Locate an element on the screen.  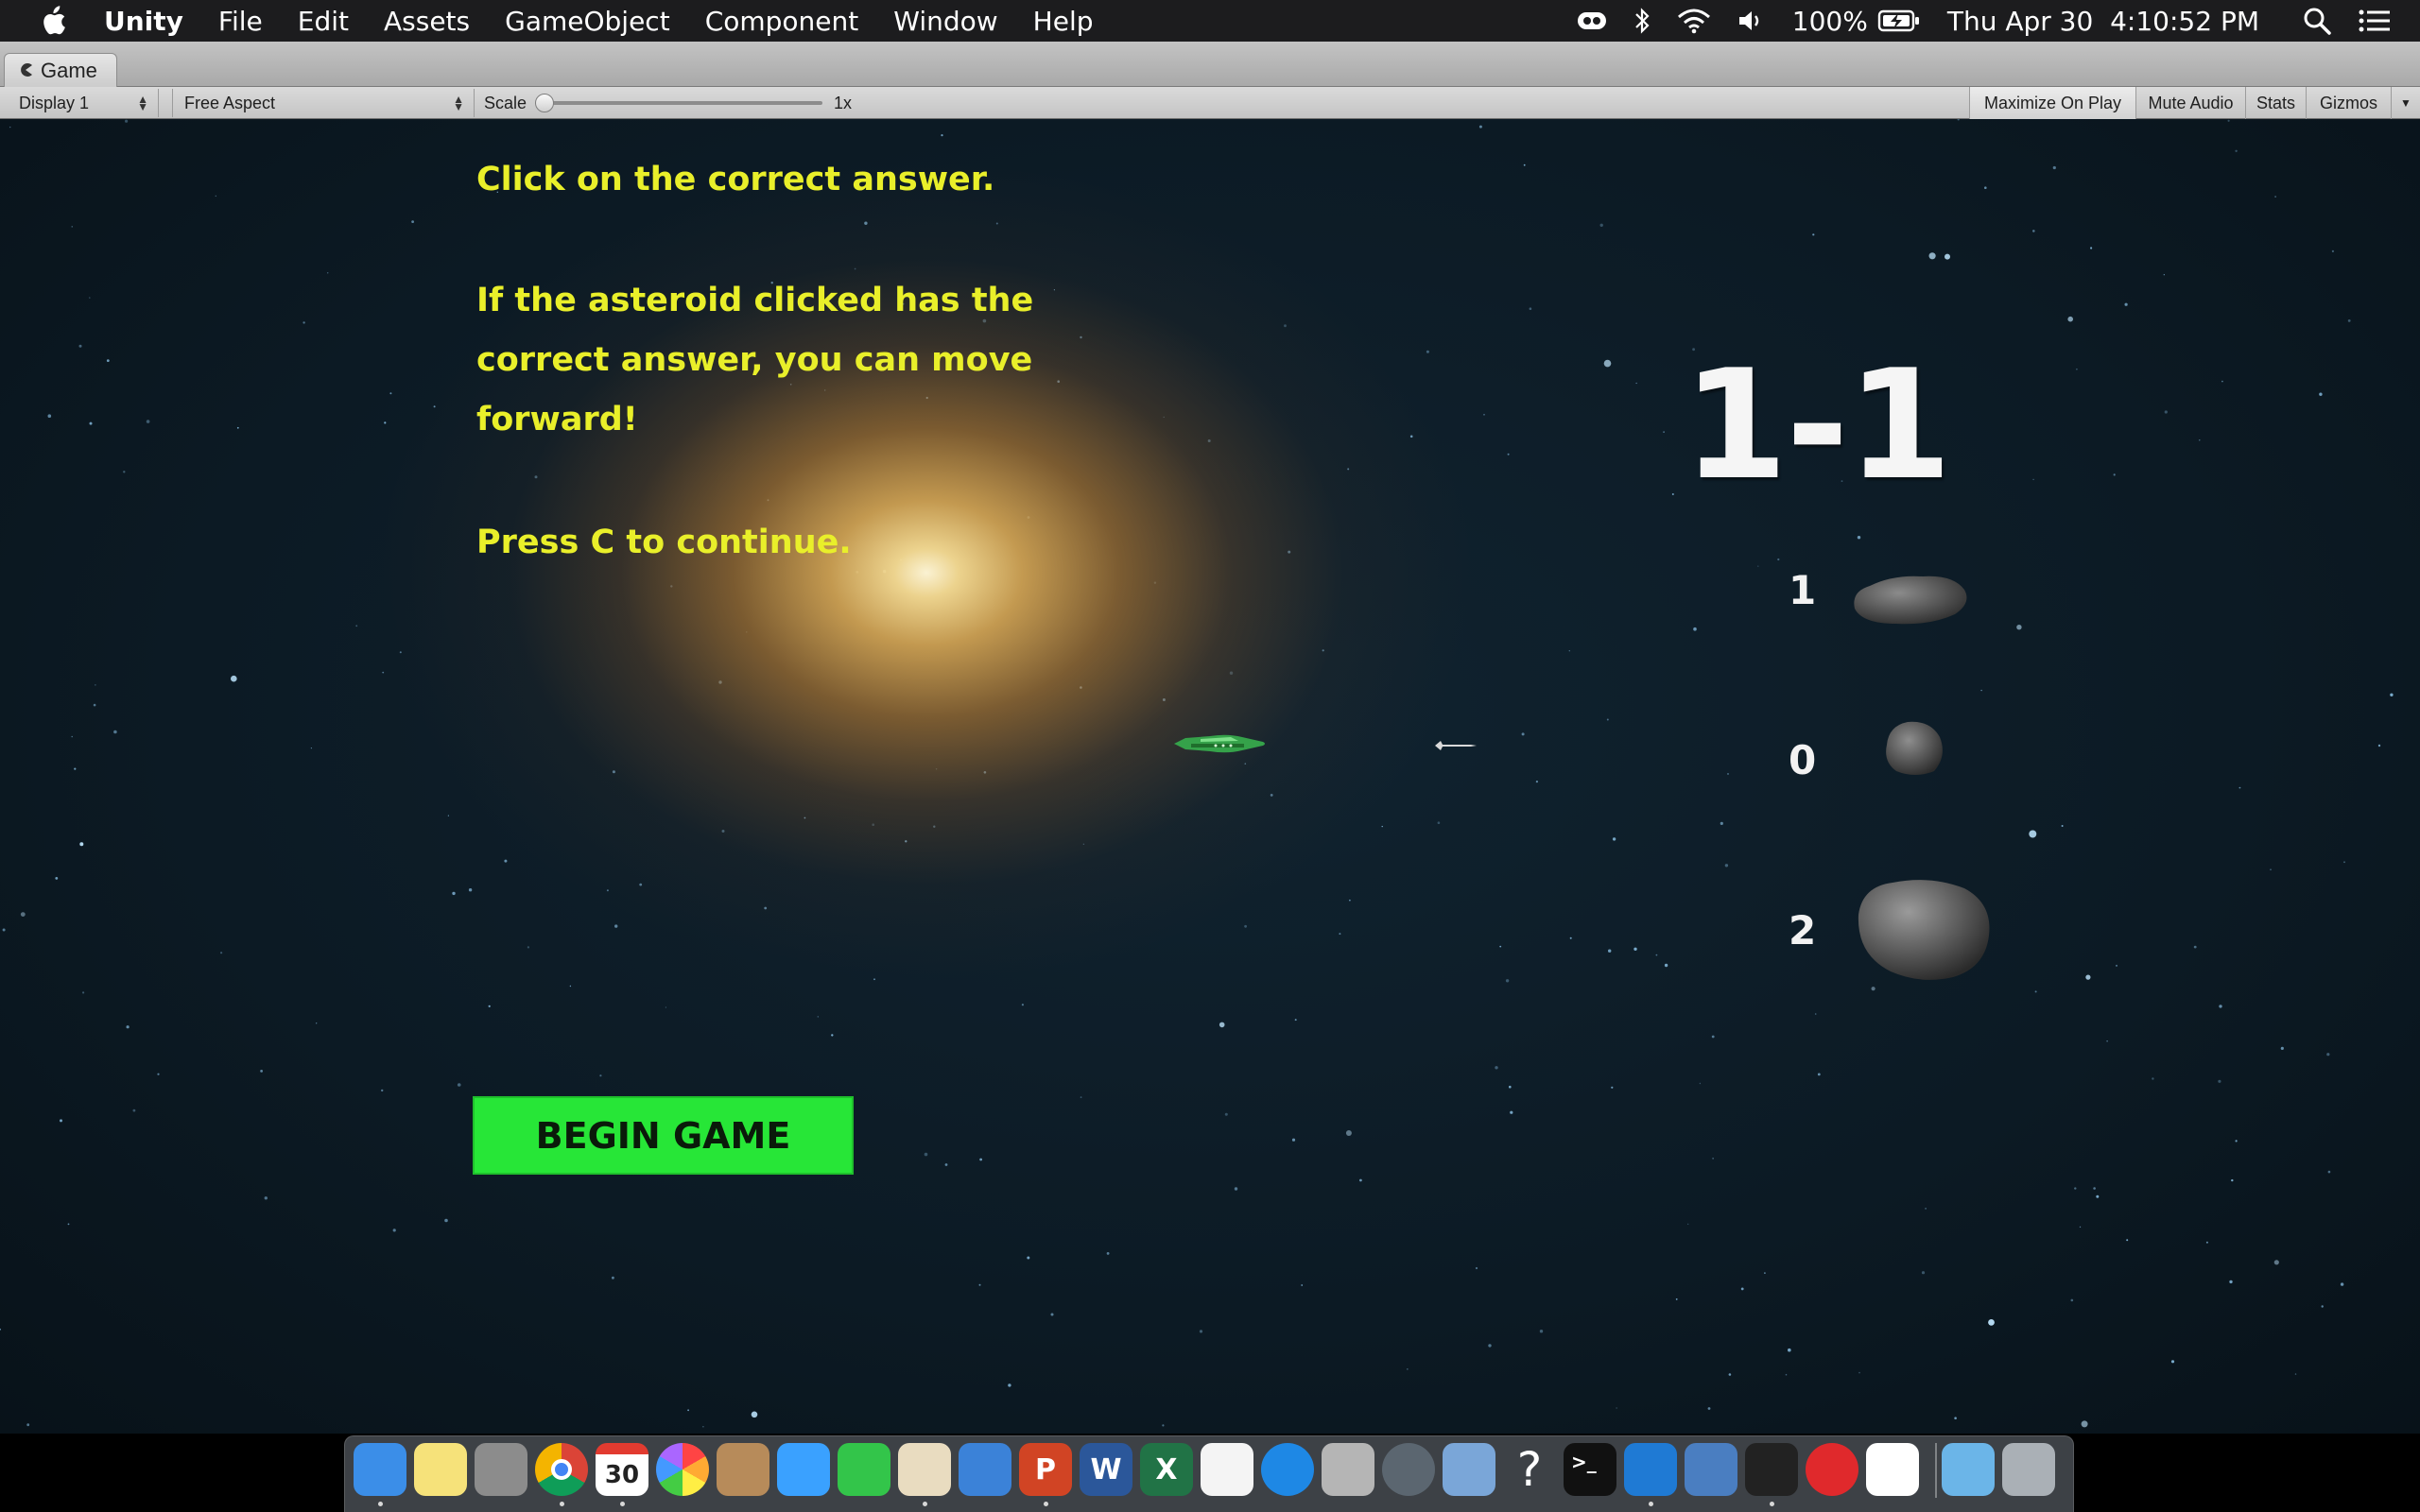
photos-icon is located at coordinates (682, 1469).